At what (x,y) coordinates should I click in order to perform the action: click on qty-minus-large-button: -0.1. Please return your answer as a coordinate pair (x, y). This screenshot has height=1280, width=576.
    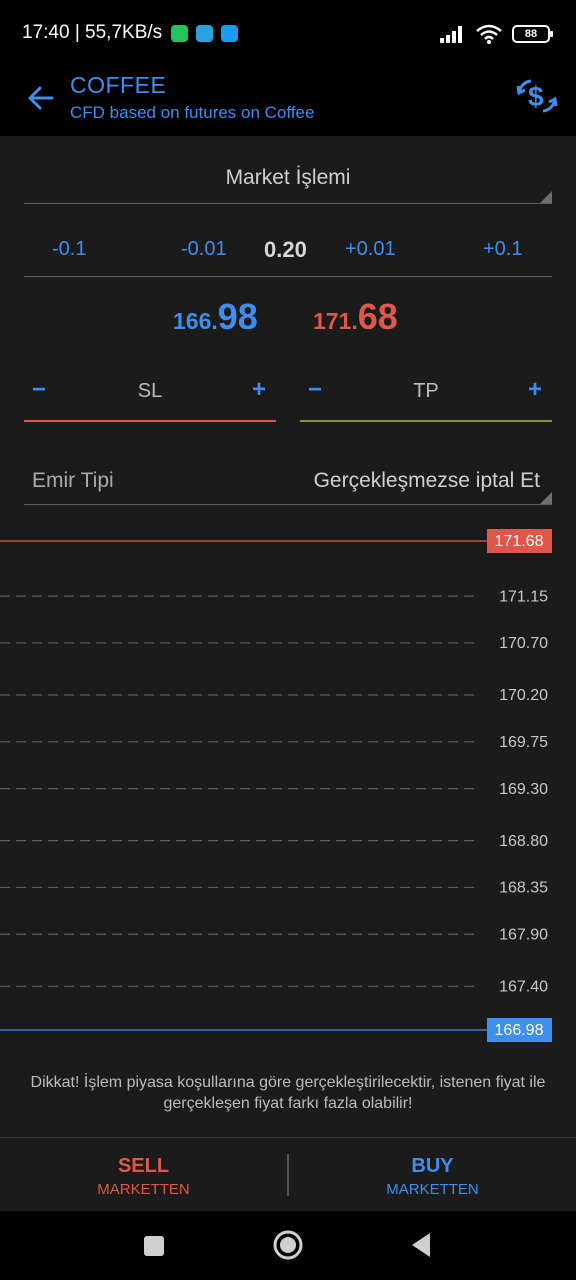
    Looking at the image, I should click on (69, 249).